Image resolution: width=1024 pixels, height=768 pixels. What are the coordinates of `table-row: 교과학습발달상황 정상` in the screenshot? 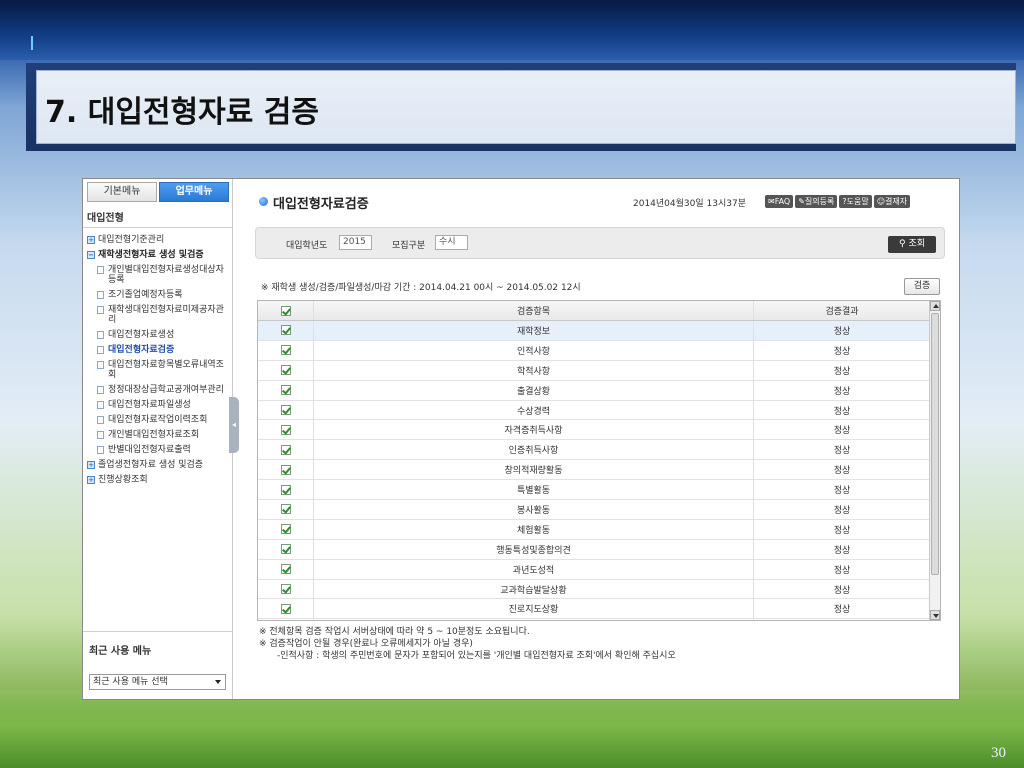 It's located at (594, 589).